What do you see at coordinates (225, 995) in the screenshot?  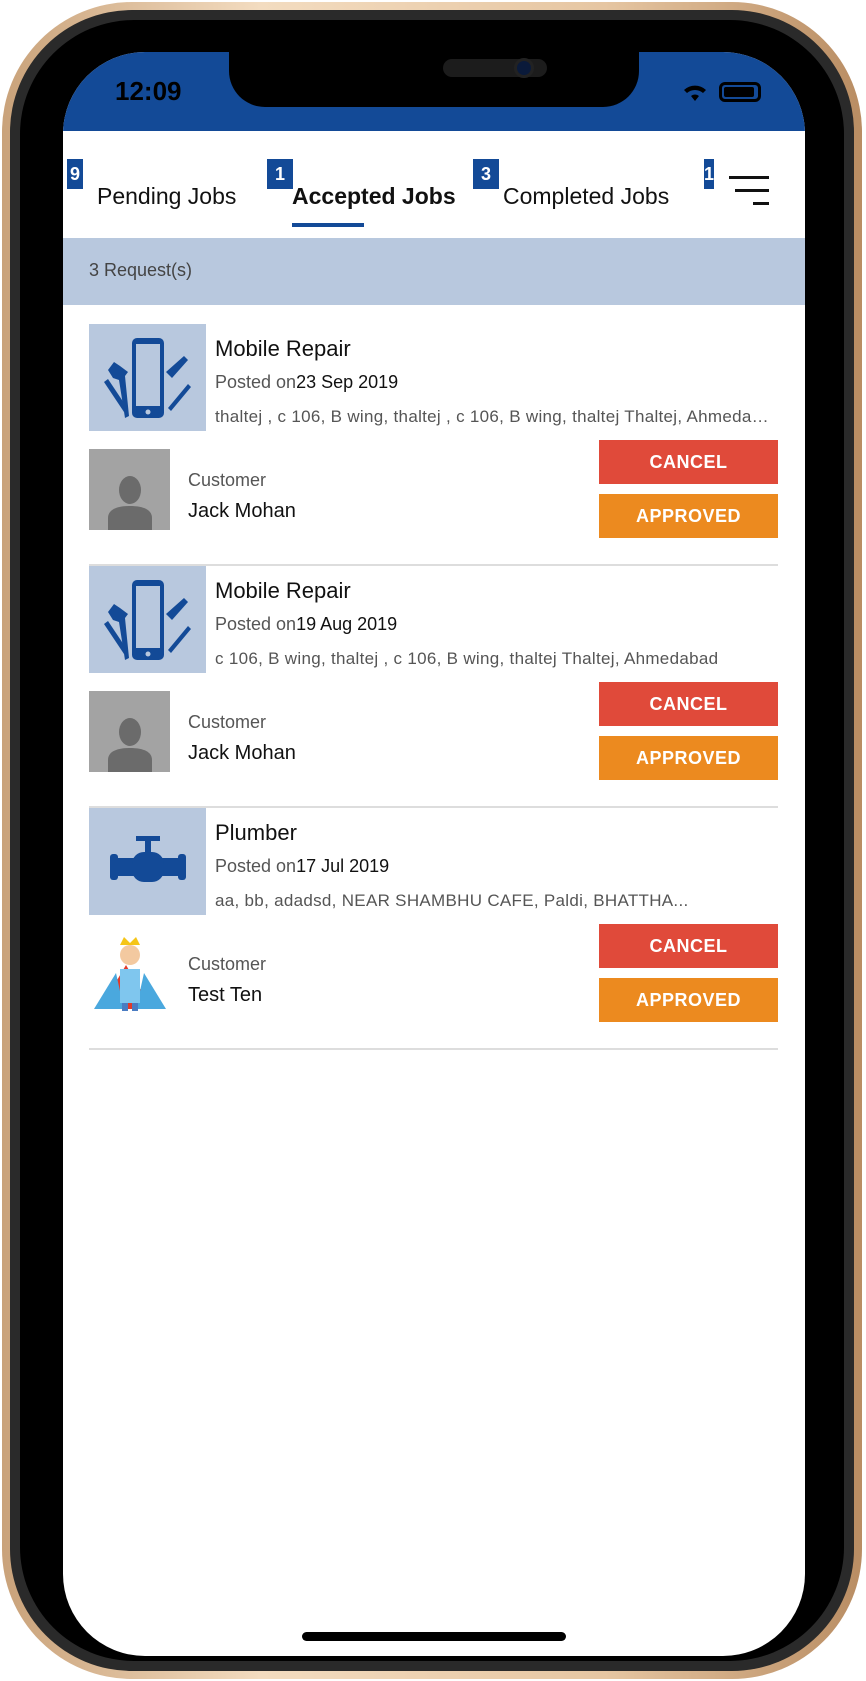 I see `customer-name: Test Ten` at bounding box center [225, 995].